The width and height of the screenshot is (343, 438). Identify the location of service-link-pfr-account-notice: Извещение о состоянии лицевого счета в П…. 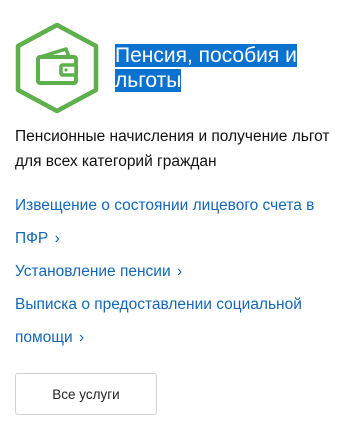
(177, 222).